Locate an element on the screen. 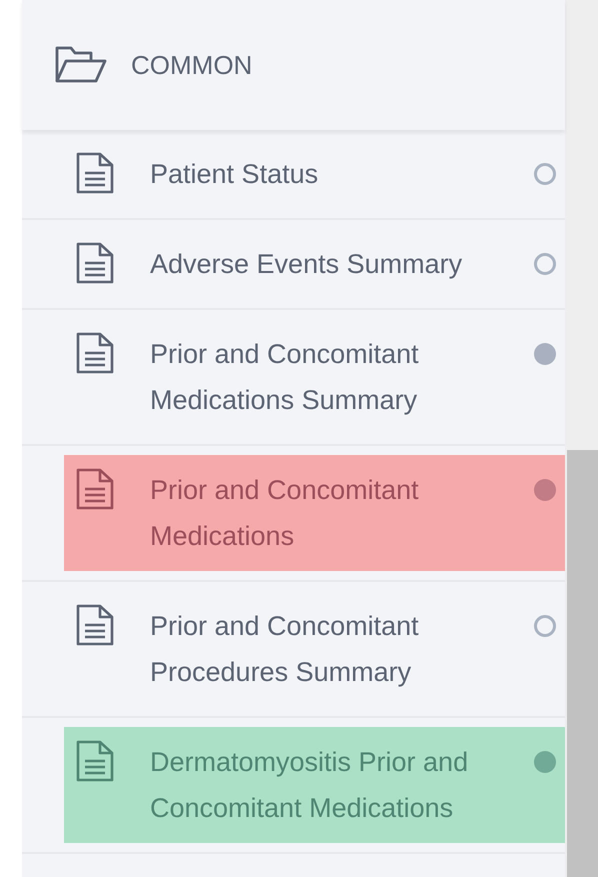 The image size is (598, 877). form-item: Dermatomyositis Prior and Concomitant Medications is located at coordinates (314, 785).